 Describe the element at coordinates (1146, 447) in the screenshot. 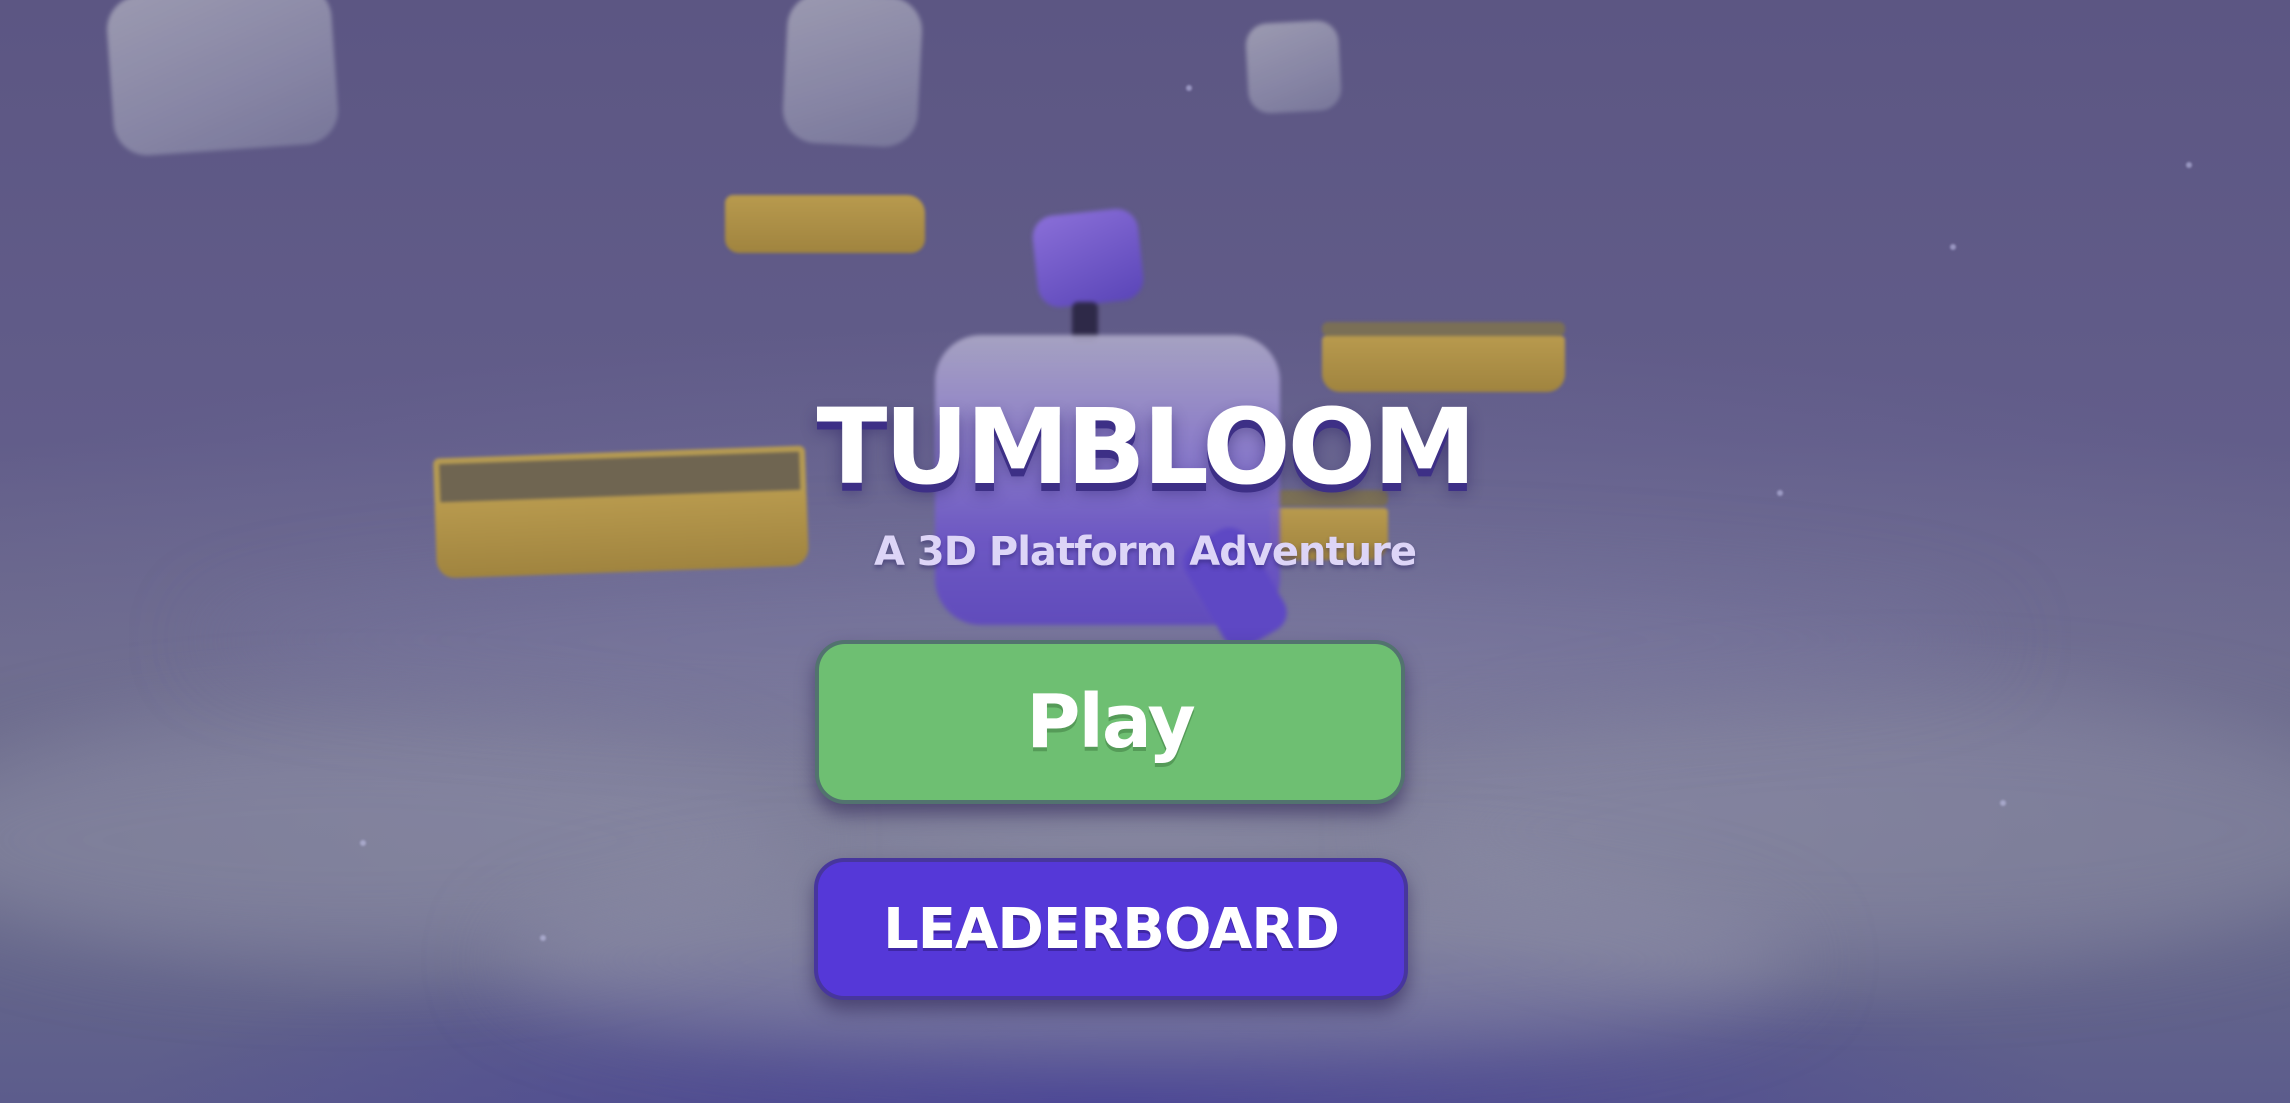

I see `game-title: TUMBLOOM` at that location.